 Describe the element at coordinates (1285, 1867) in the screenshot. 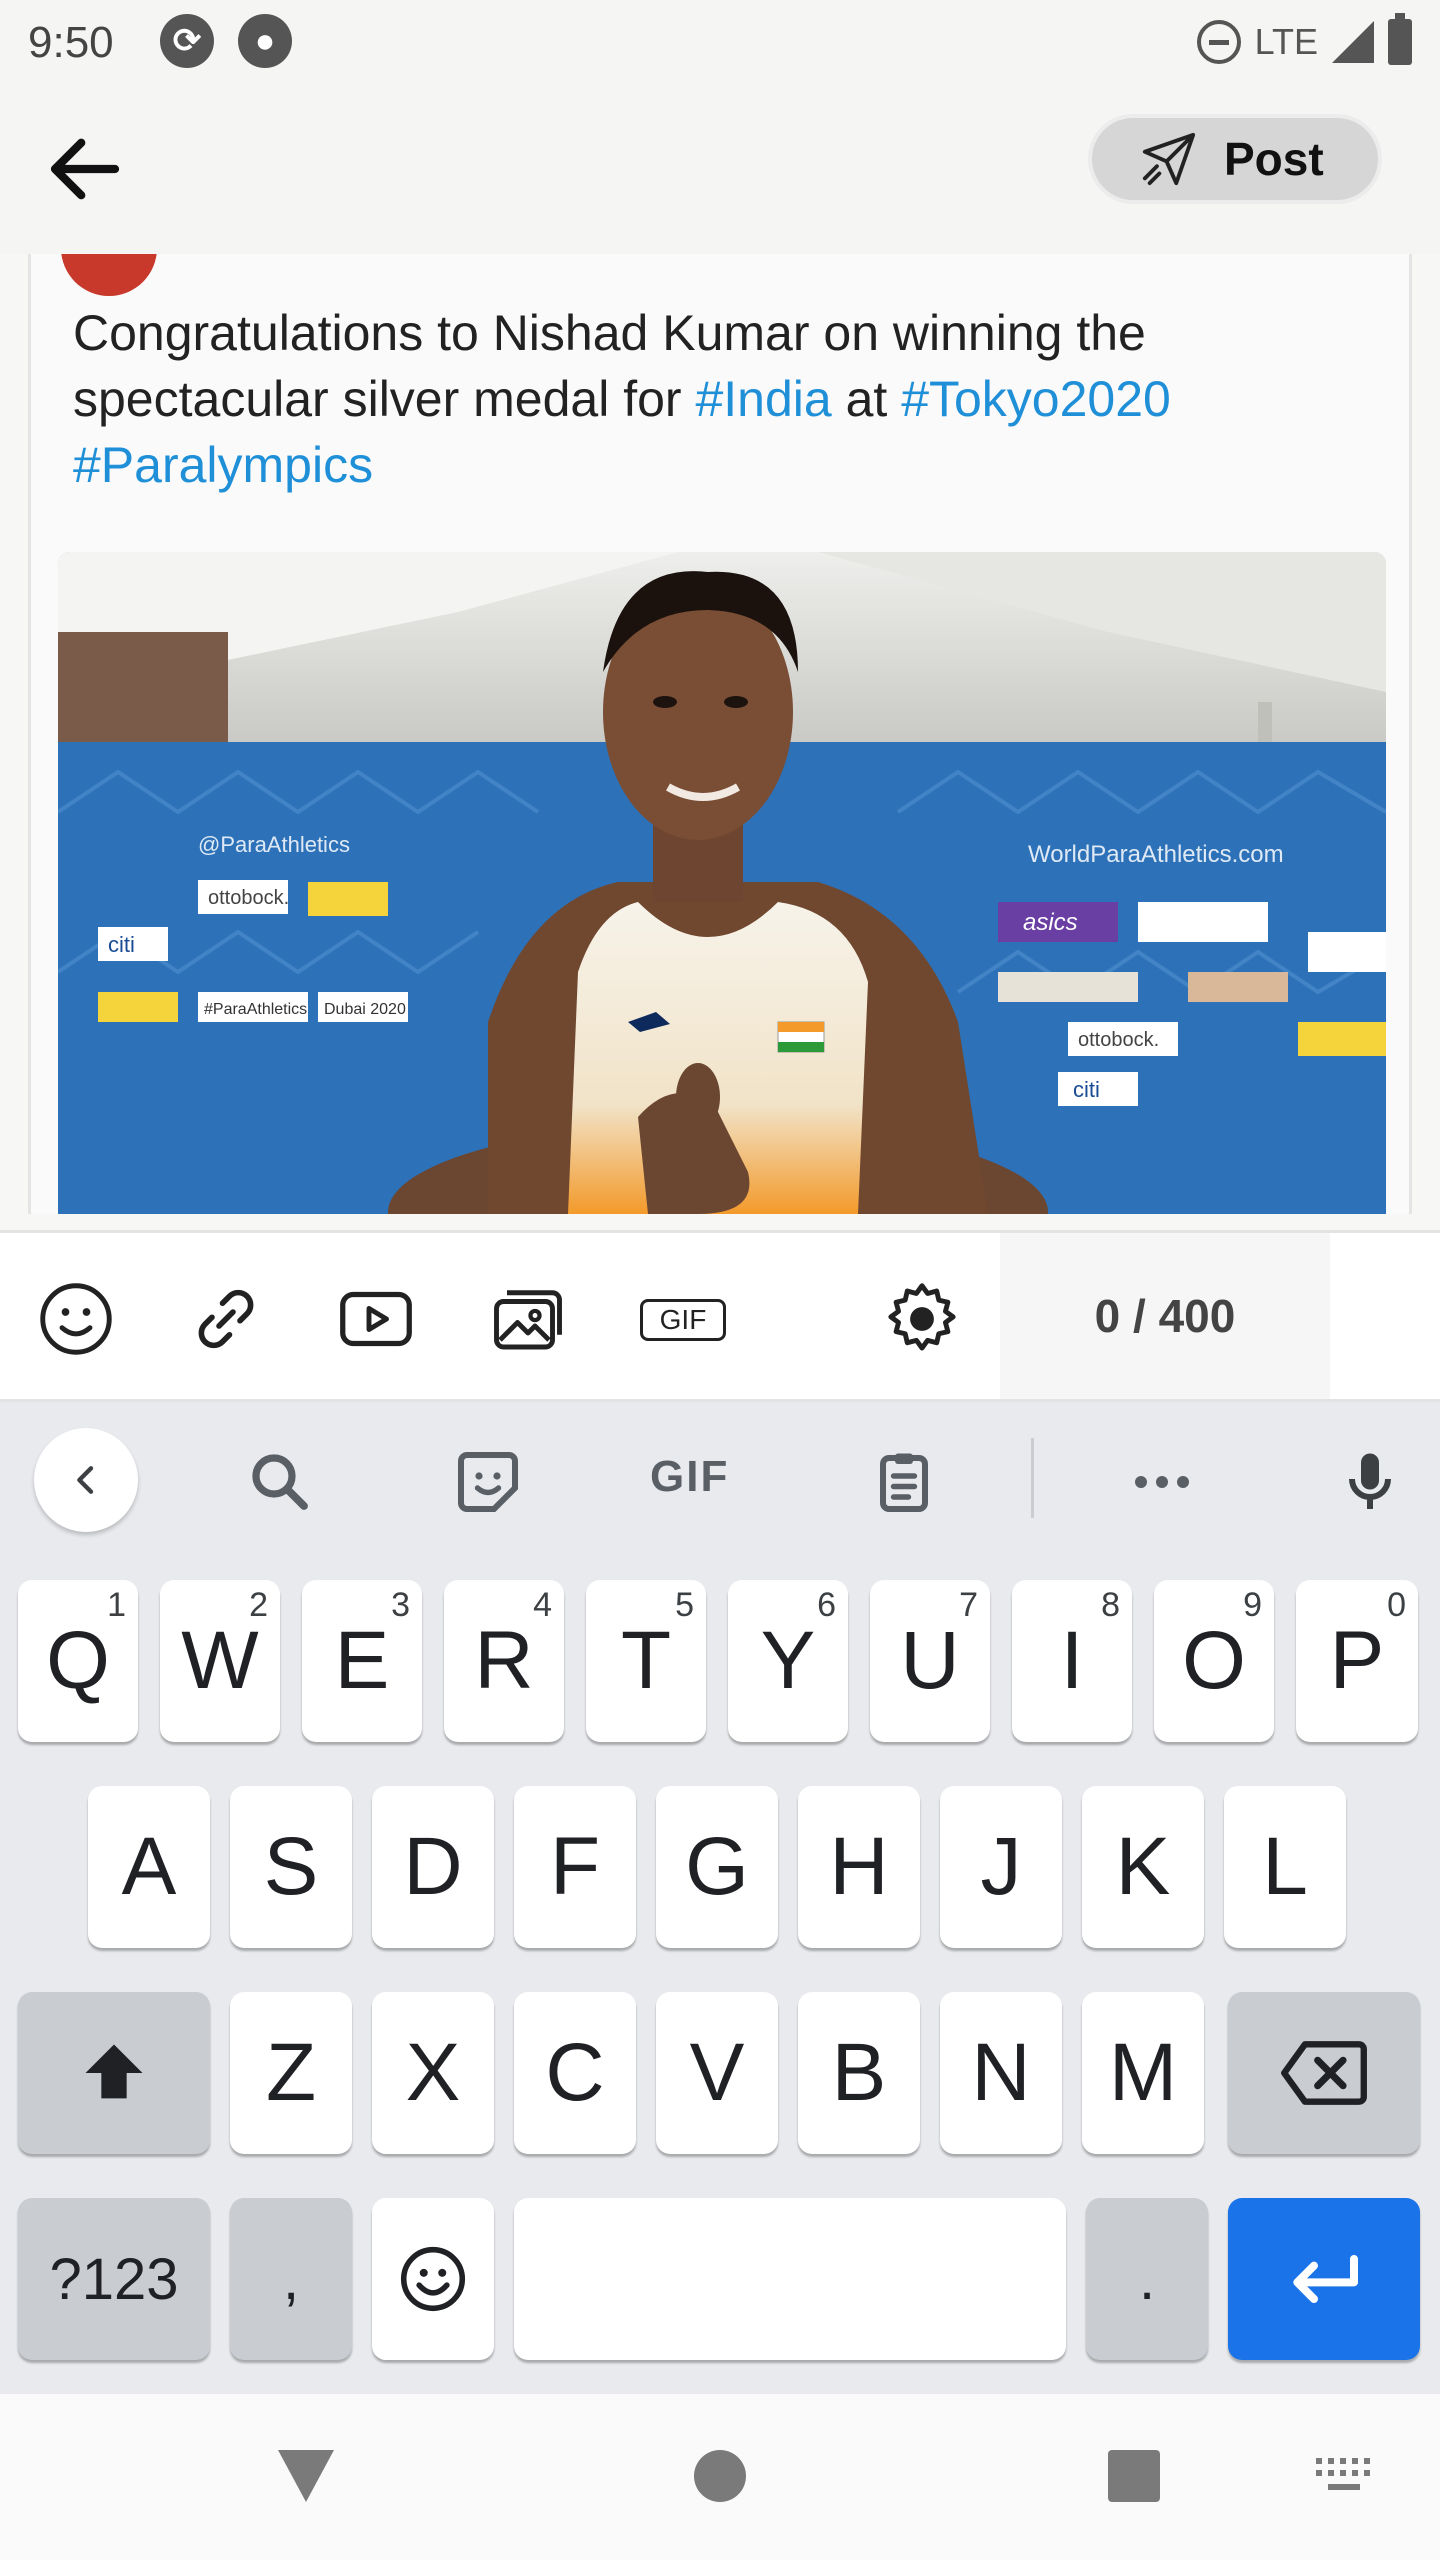

I see `key-l: L` at that location.